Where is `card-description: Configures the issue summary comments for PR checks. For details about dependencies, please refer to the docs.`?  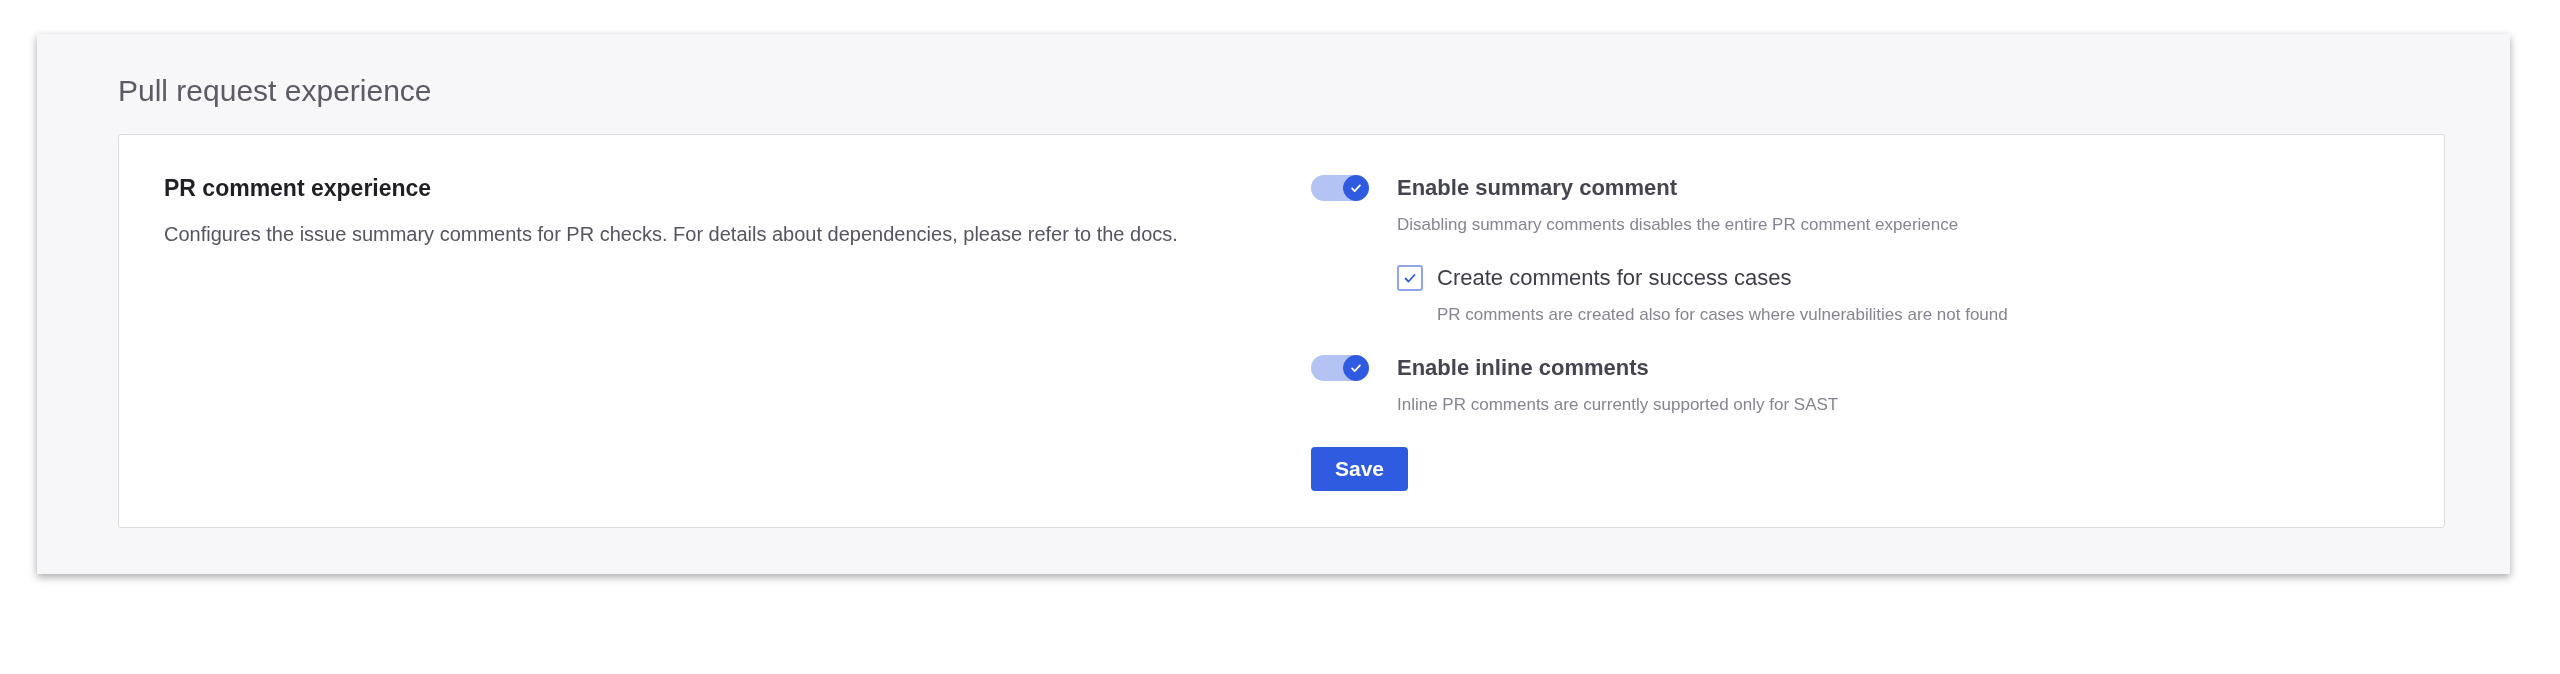 card-description: Configures the issue summary comments for PR checks. For details about dependencies, please refer to the docs. is located at coordinates (671, 234).